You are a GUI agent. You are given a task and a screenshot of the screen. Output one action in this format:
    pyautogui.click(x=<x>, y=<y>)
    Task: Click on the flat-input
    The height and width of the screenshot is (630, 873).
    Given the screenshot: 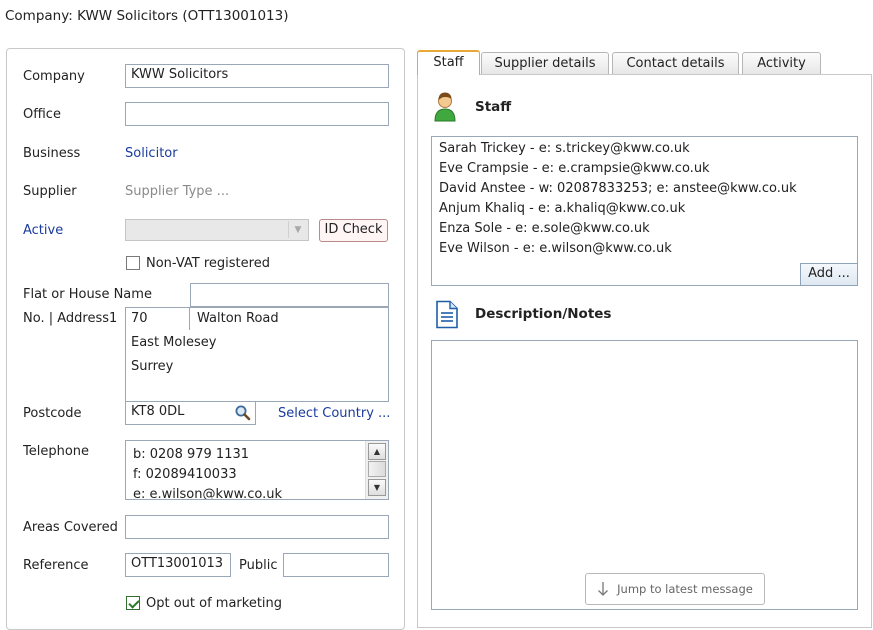 What is the action you would take?
    pyautogui.click(x=289, y=295)
    